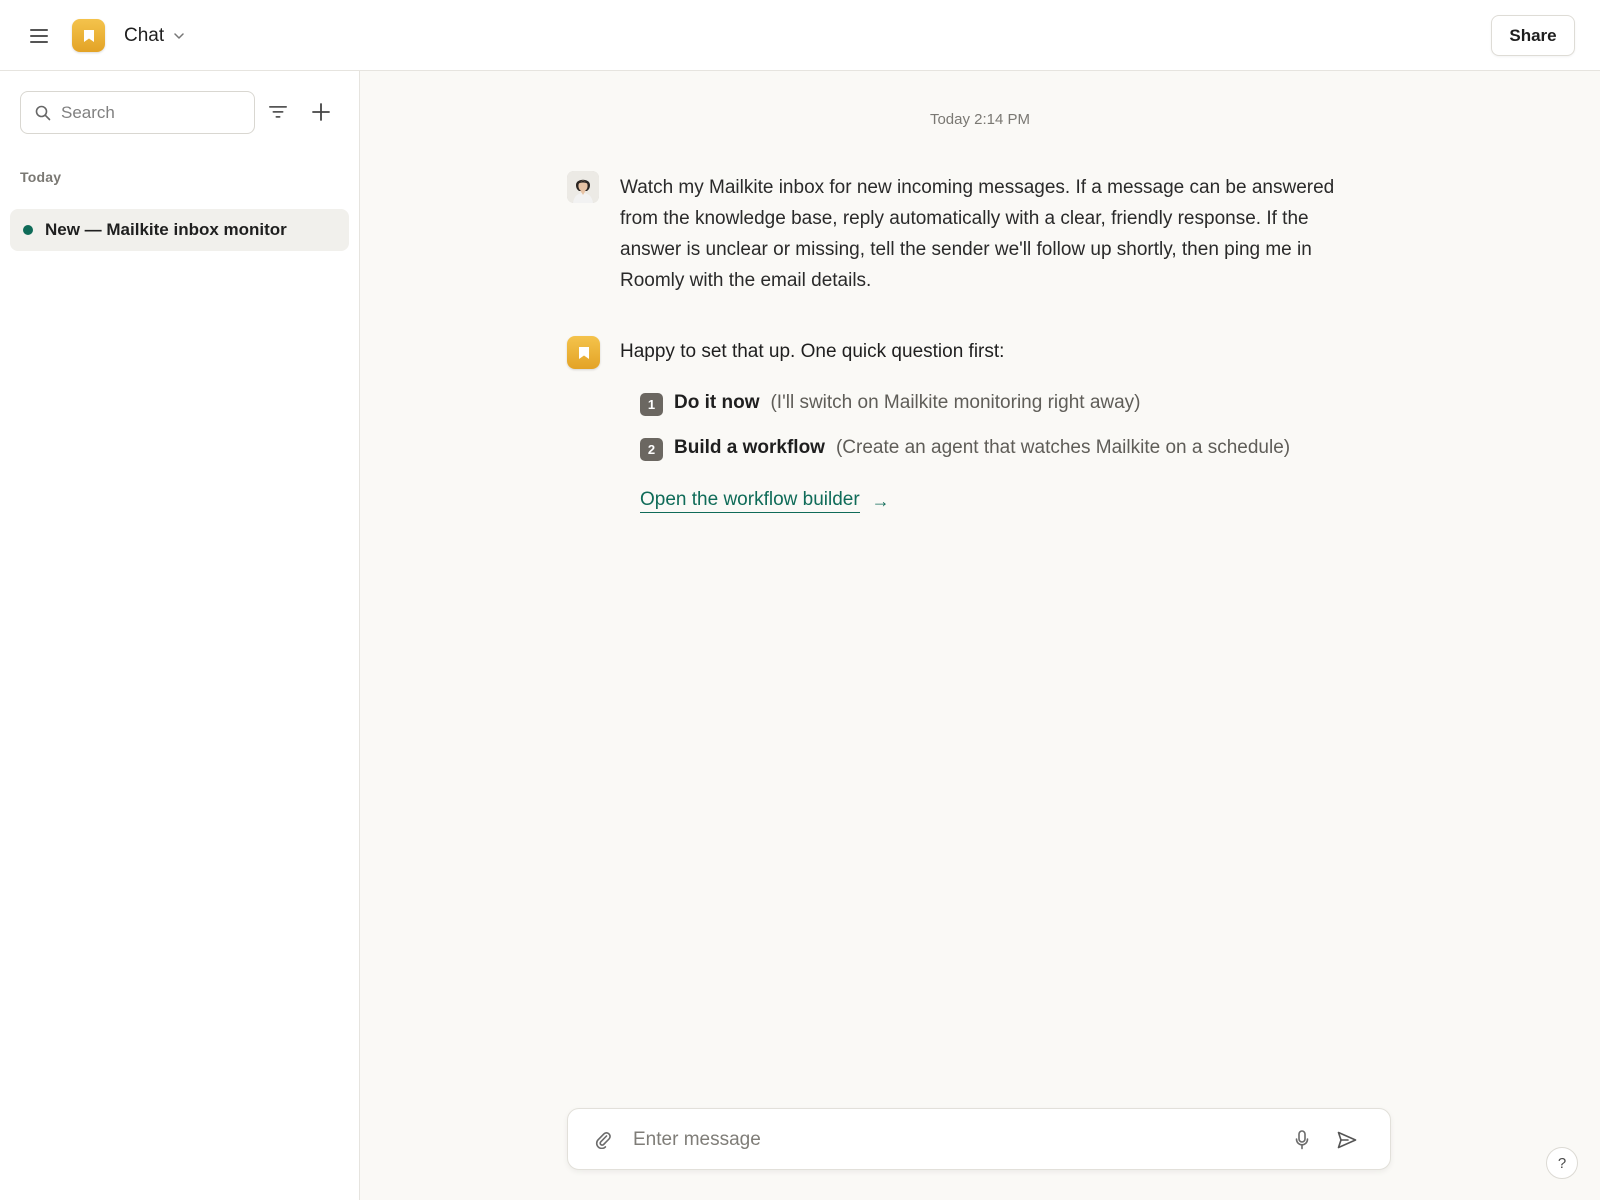  I want to click on filter-icon, so click(278, 112).